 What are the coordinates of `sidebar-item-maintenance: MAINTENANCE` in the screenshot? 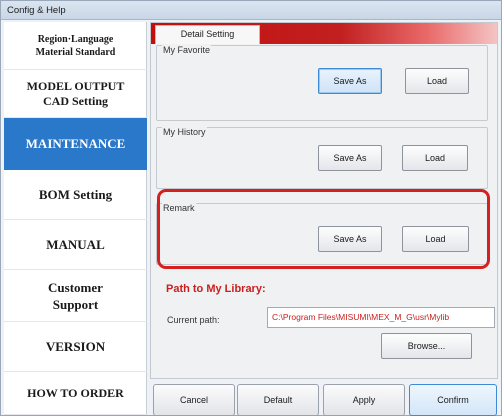 It's located at (75, 144).